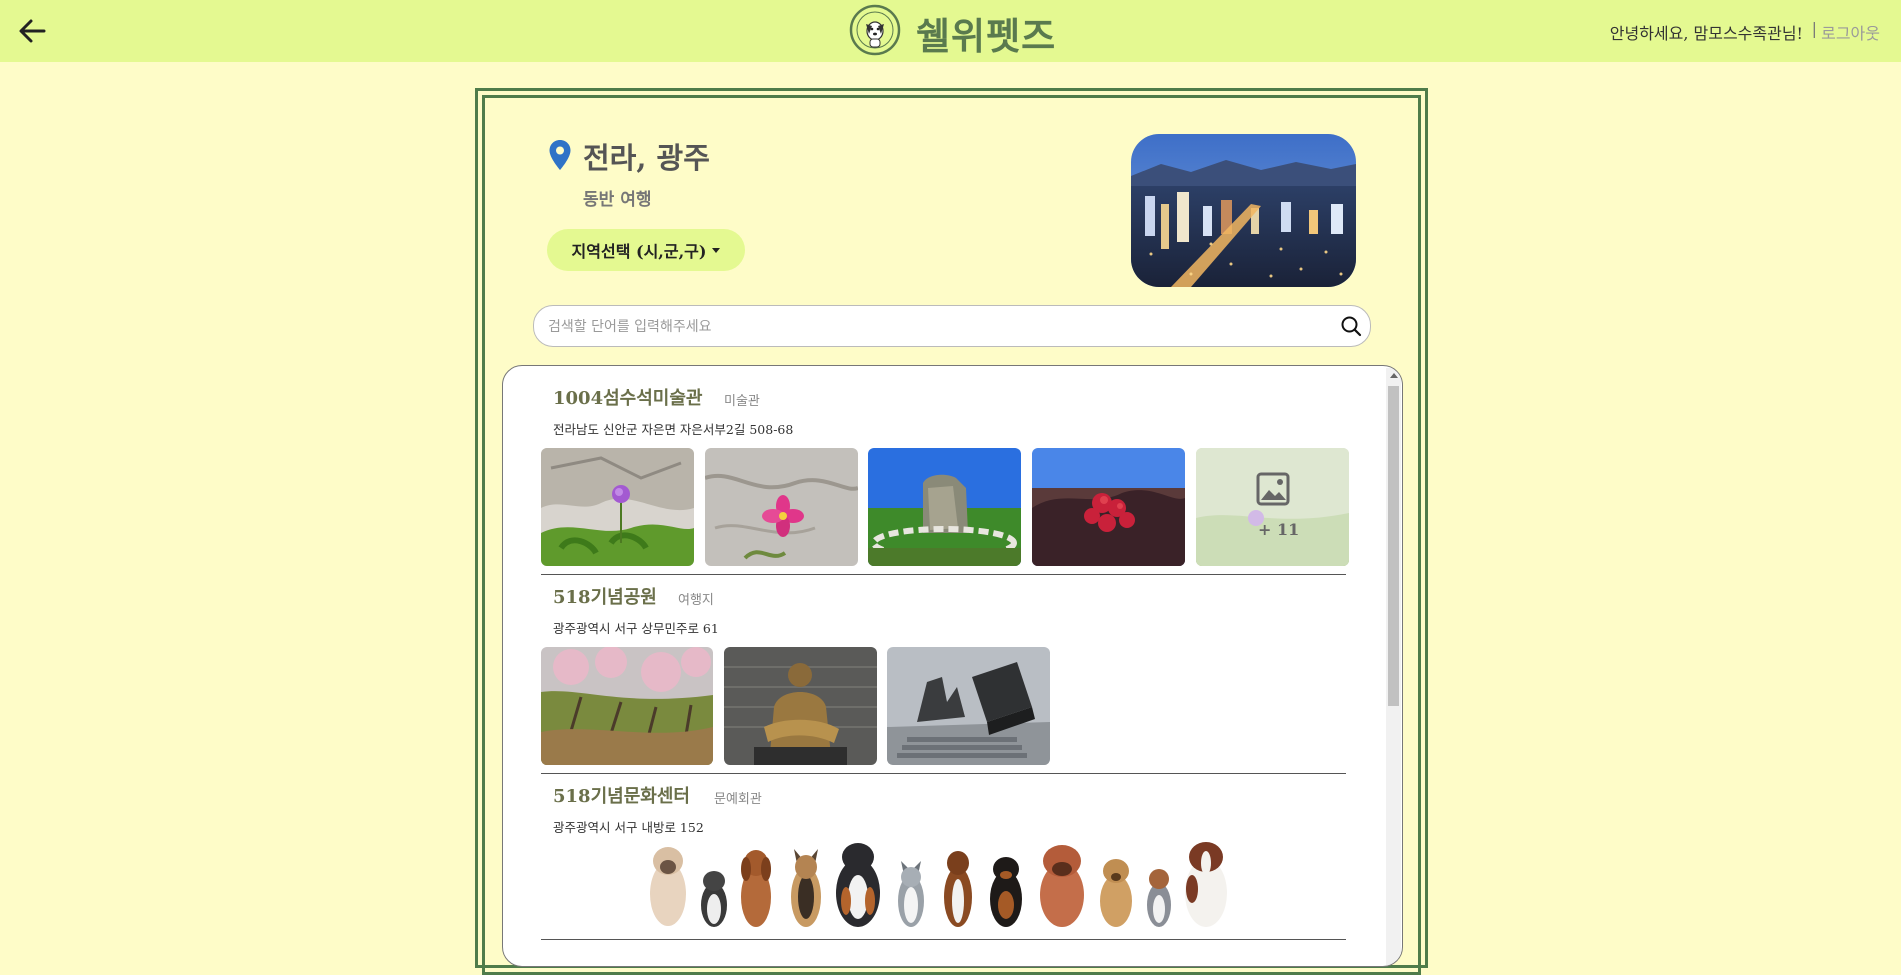 The width and height of the screenshot is (1901, 975). Describe the element at coordinates (1279, 529) in the screenshot. I see `more-photos-count: + 11` at that location.